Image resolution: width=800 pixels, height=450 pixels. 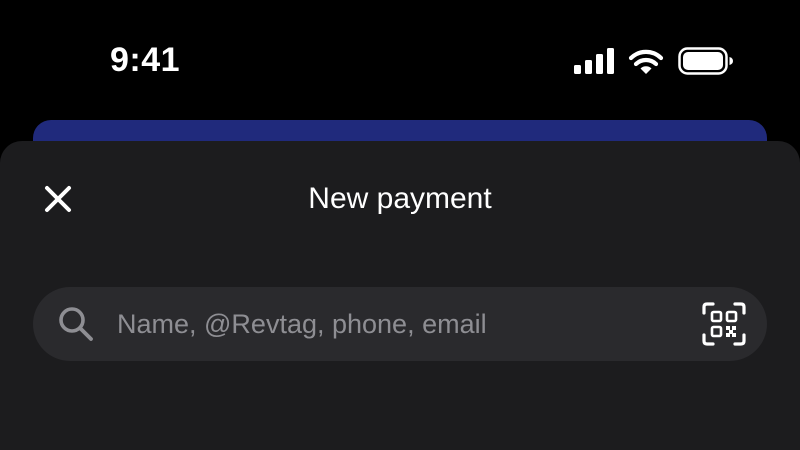 What do you see at coordinates (145, 60) in the screenshot?
I see `status-time: 9:41` at bounding box center [145, 60].